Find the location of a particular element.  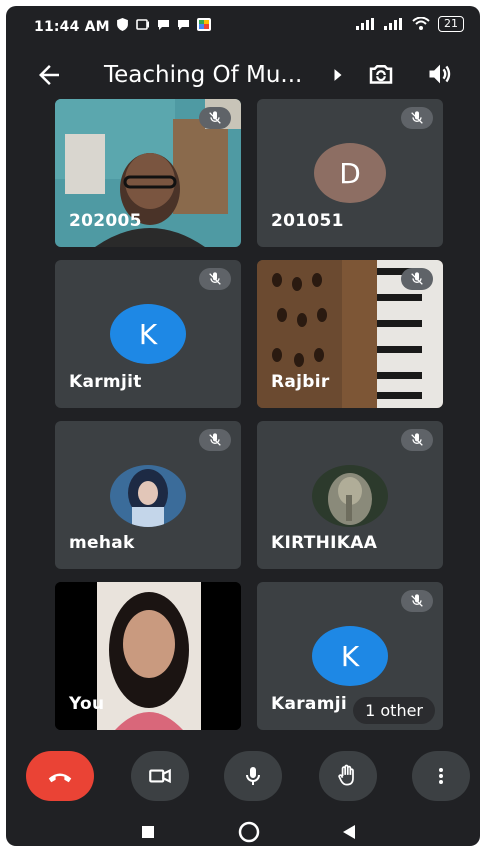

shield-icon is located at coordinates (122, 24).